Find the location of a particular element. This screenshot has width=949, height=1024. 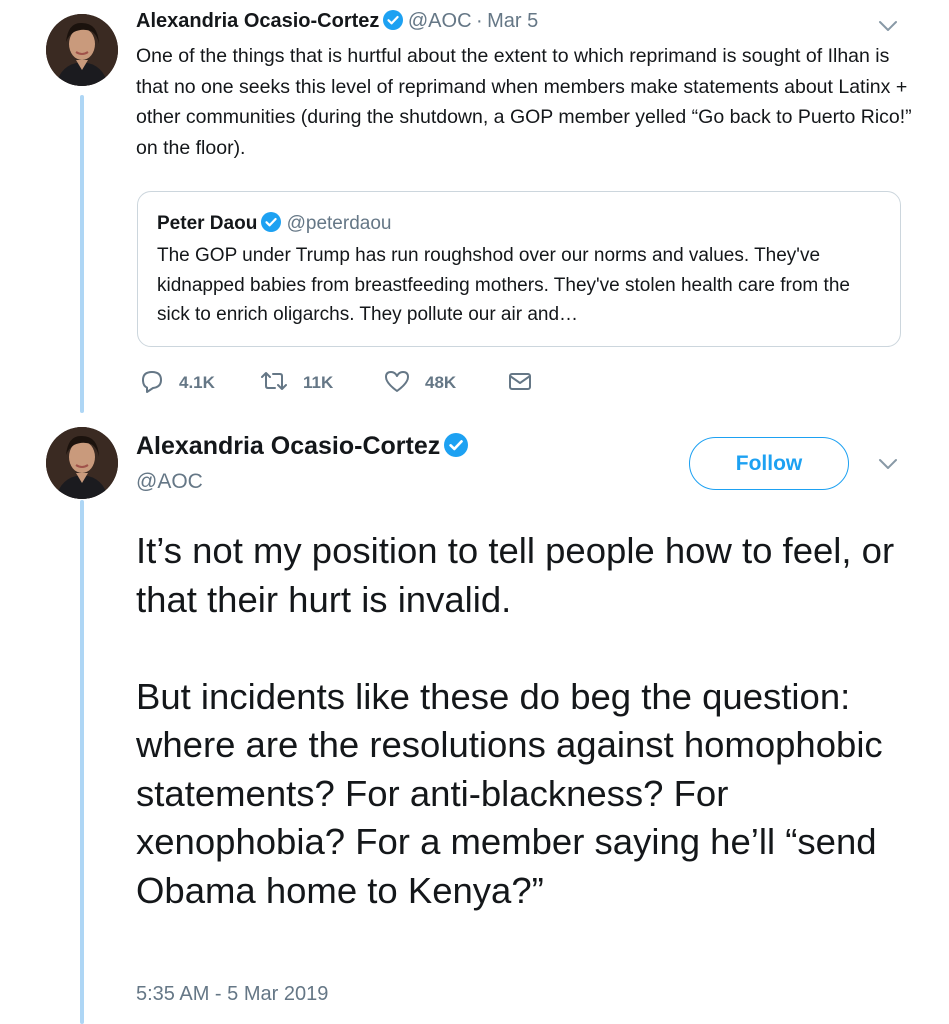

direct-message-button is located at coordinates (527, 383).